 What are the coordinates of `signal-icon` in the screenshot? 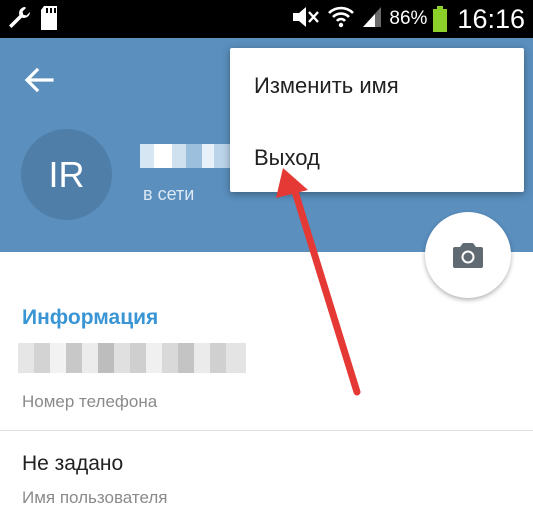 It's located at (372, 19).